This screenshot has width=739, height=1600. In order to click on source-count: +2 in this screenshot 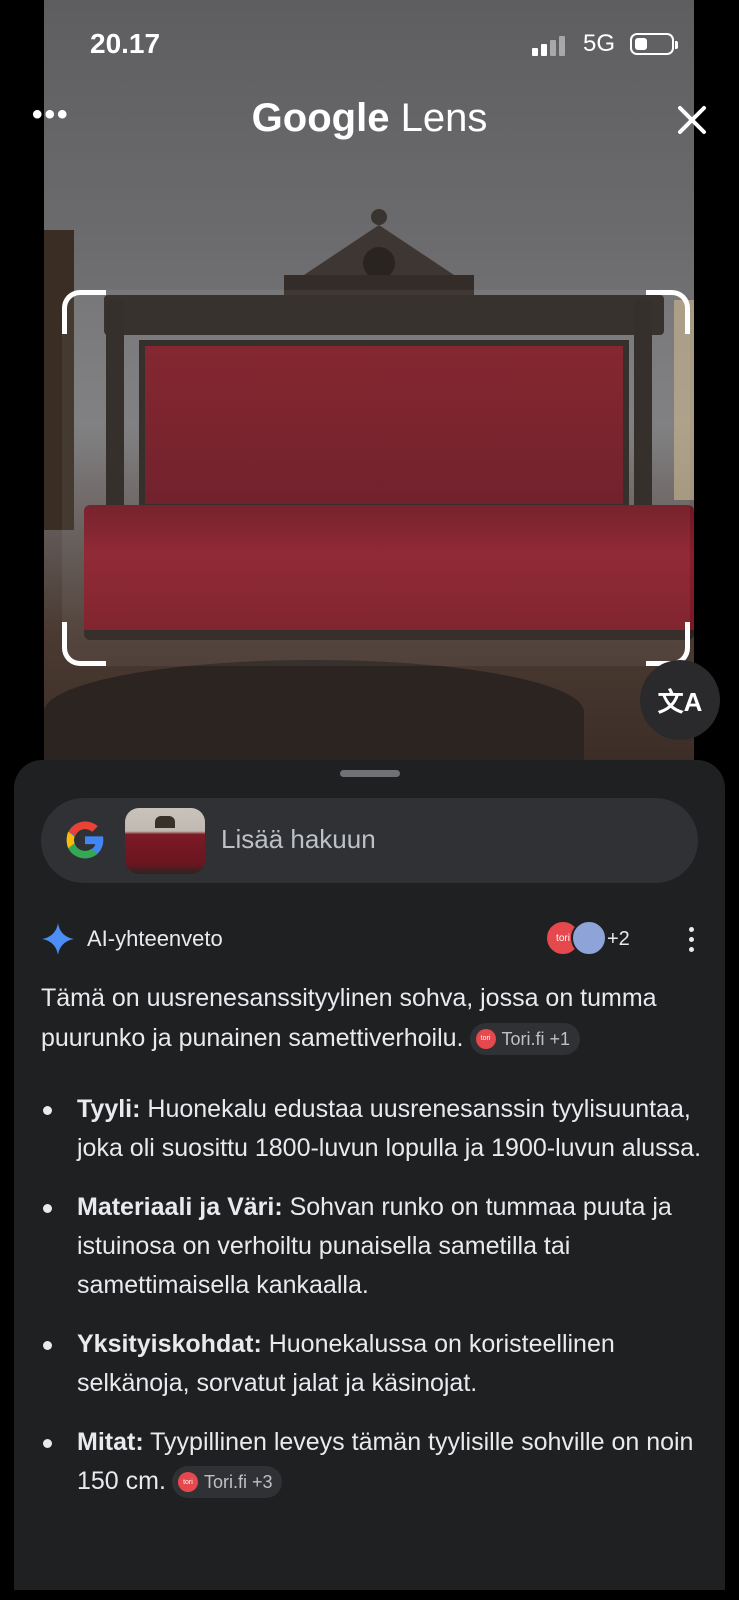, I will do `click(618, 939)`.